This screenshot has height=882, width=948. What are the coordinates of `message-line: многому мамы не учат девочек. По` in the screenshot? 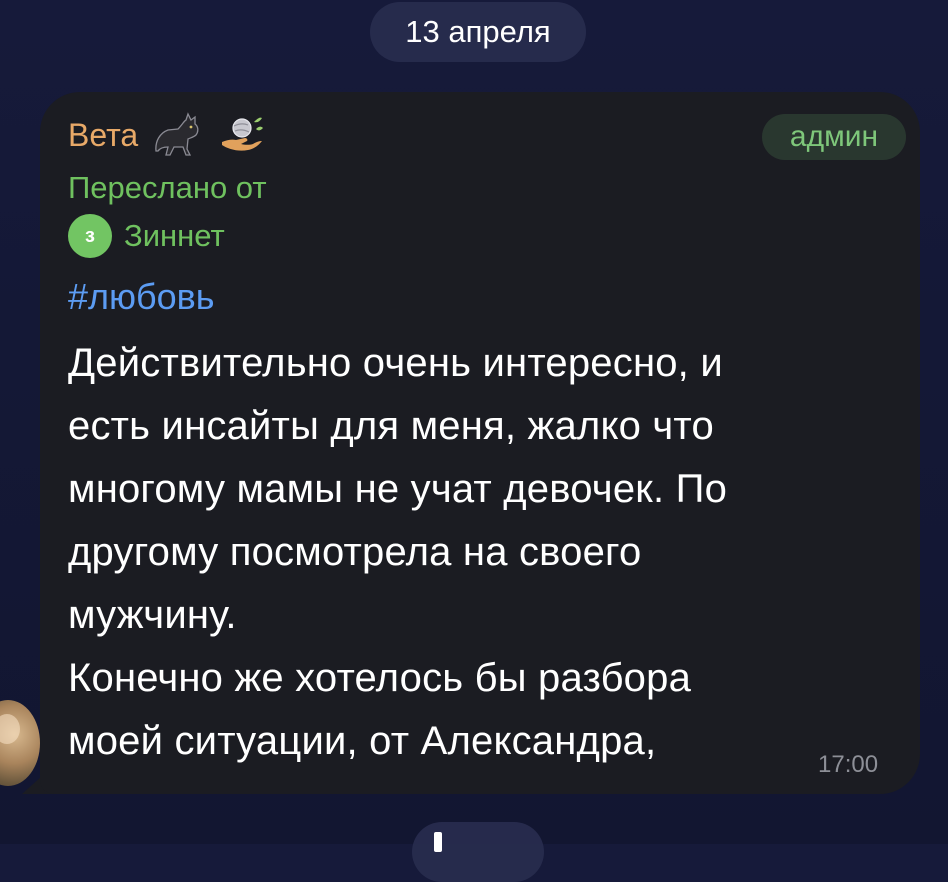 It's located at (398, 489).